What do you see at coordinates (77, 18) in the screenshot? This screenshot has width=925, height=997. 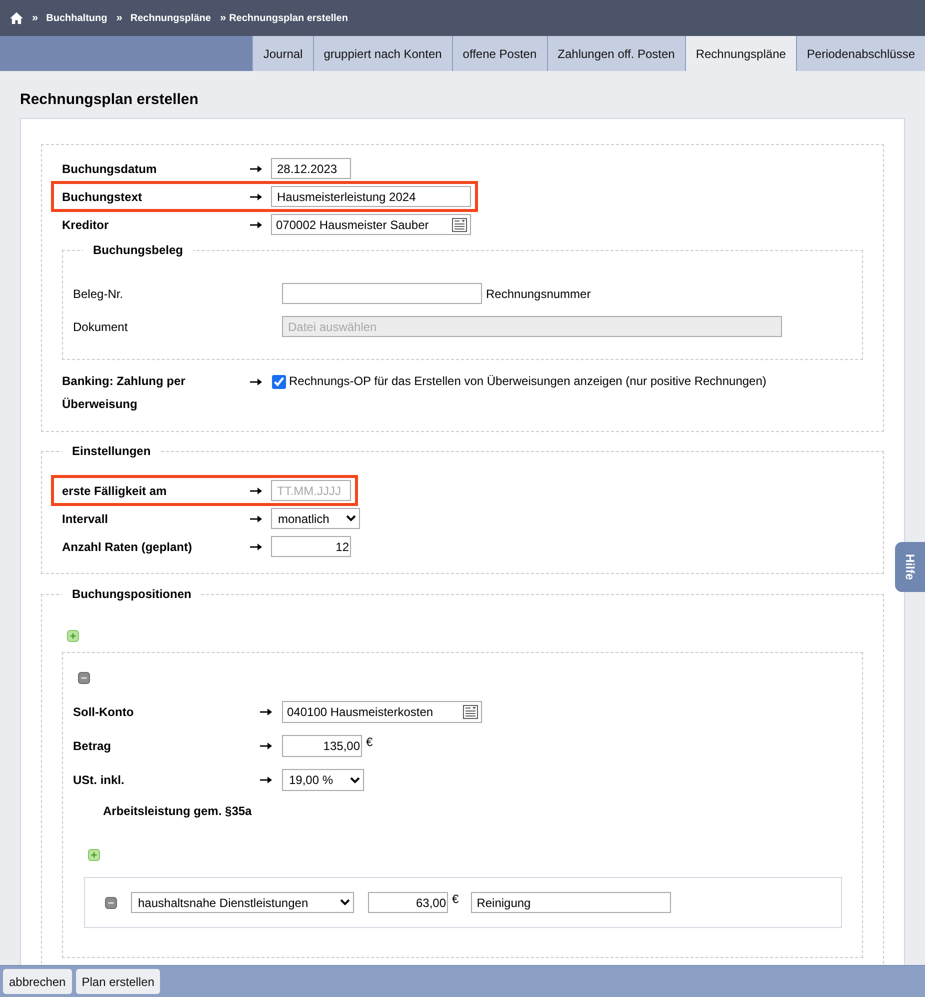 I see `breadcrumb-link: Buchhaltung` at bounding box center [77, 18].